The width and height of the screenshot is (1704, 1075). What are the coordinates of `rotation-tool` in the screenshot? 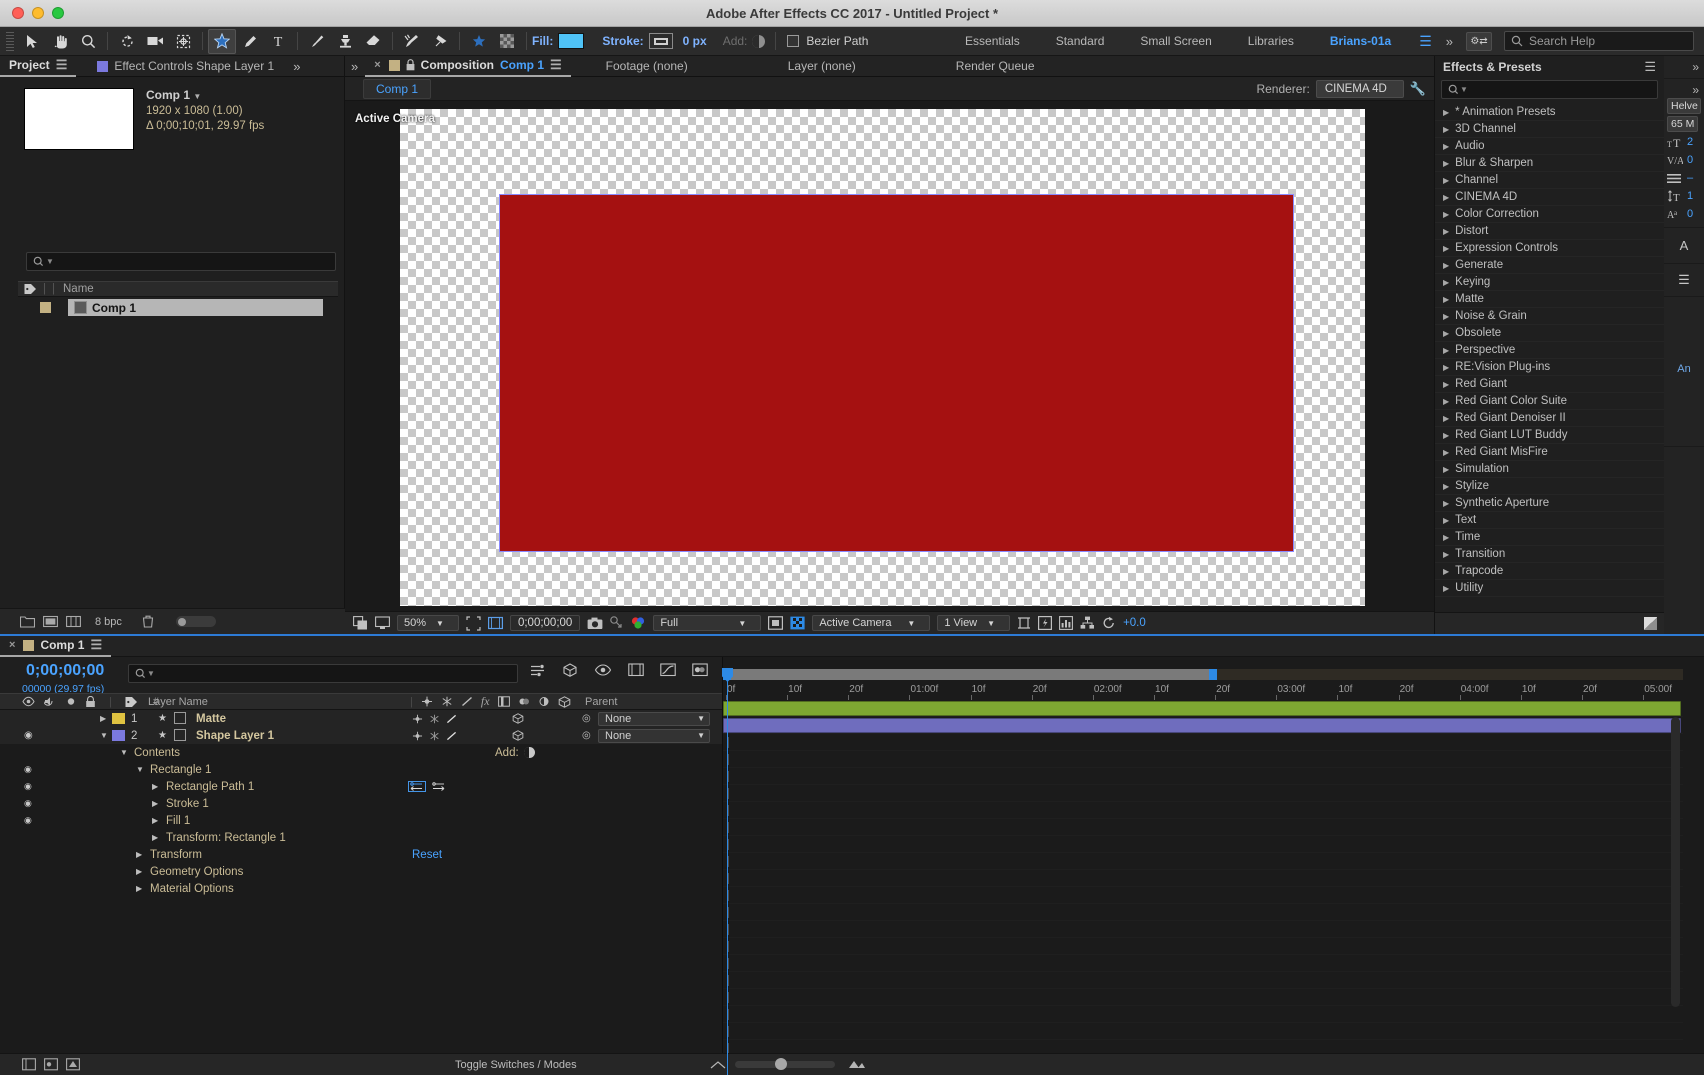 It's located at (127, 41).